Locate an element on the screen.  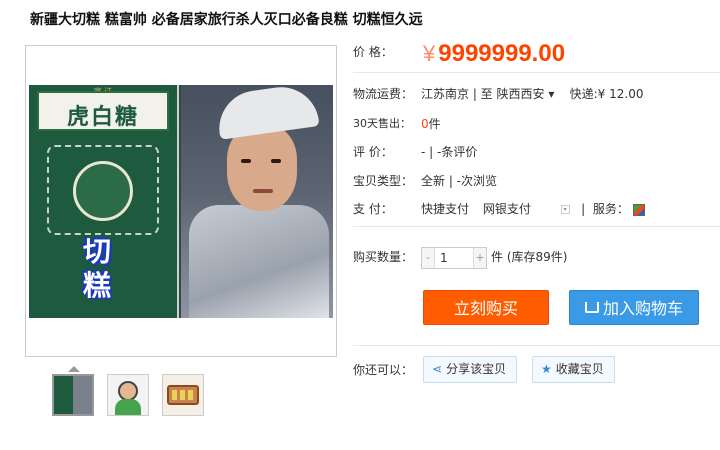
reviews-value: - | -条评价 is located at coordinates (449, 151).